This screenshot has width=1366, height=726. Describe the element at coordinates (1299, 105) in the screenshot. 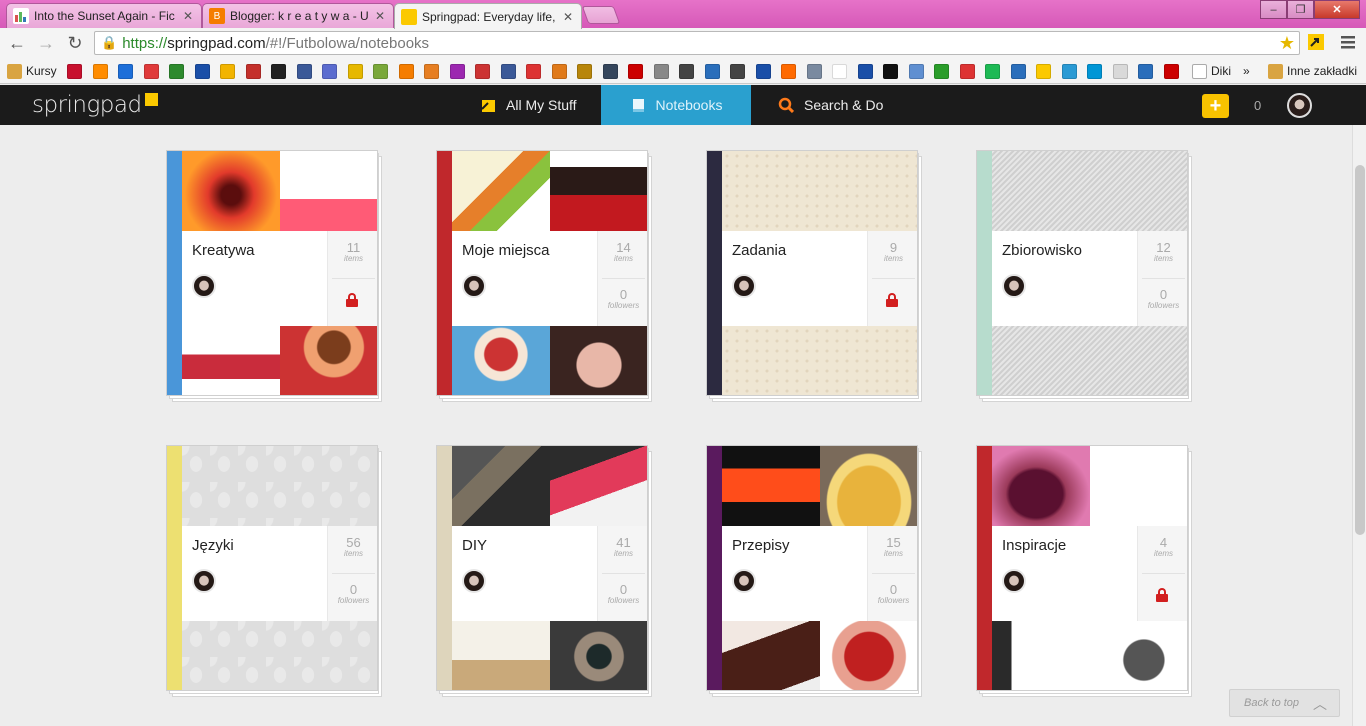

I see `user-avatar` at that location.